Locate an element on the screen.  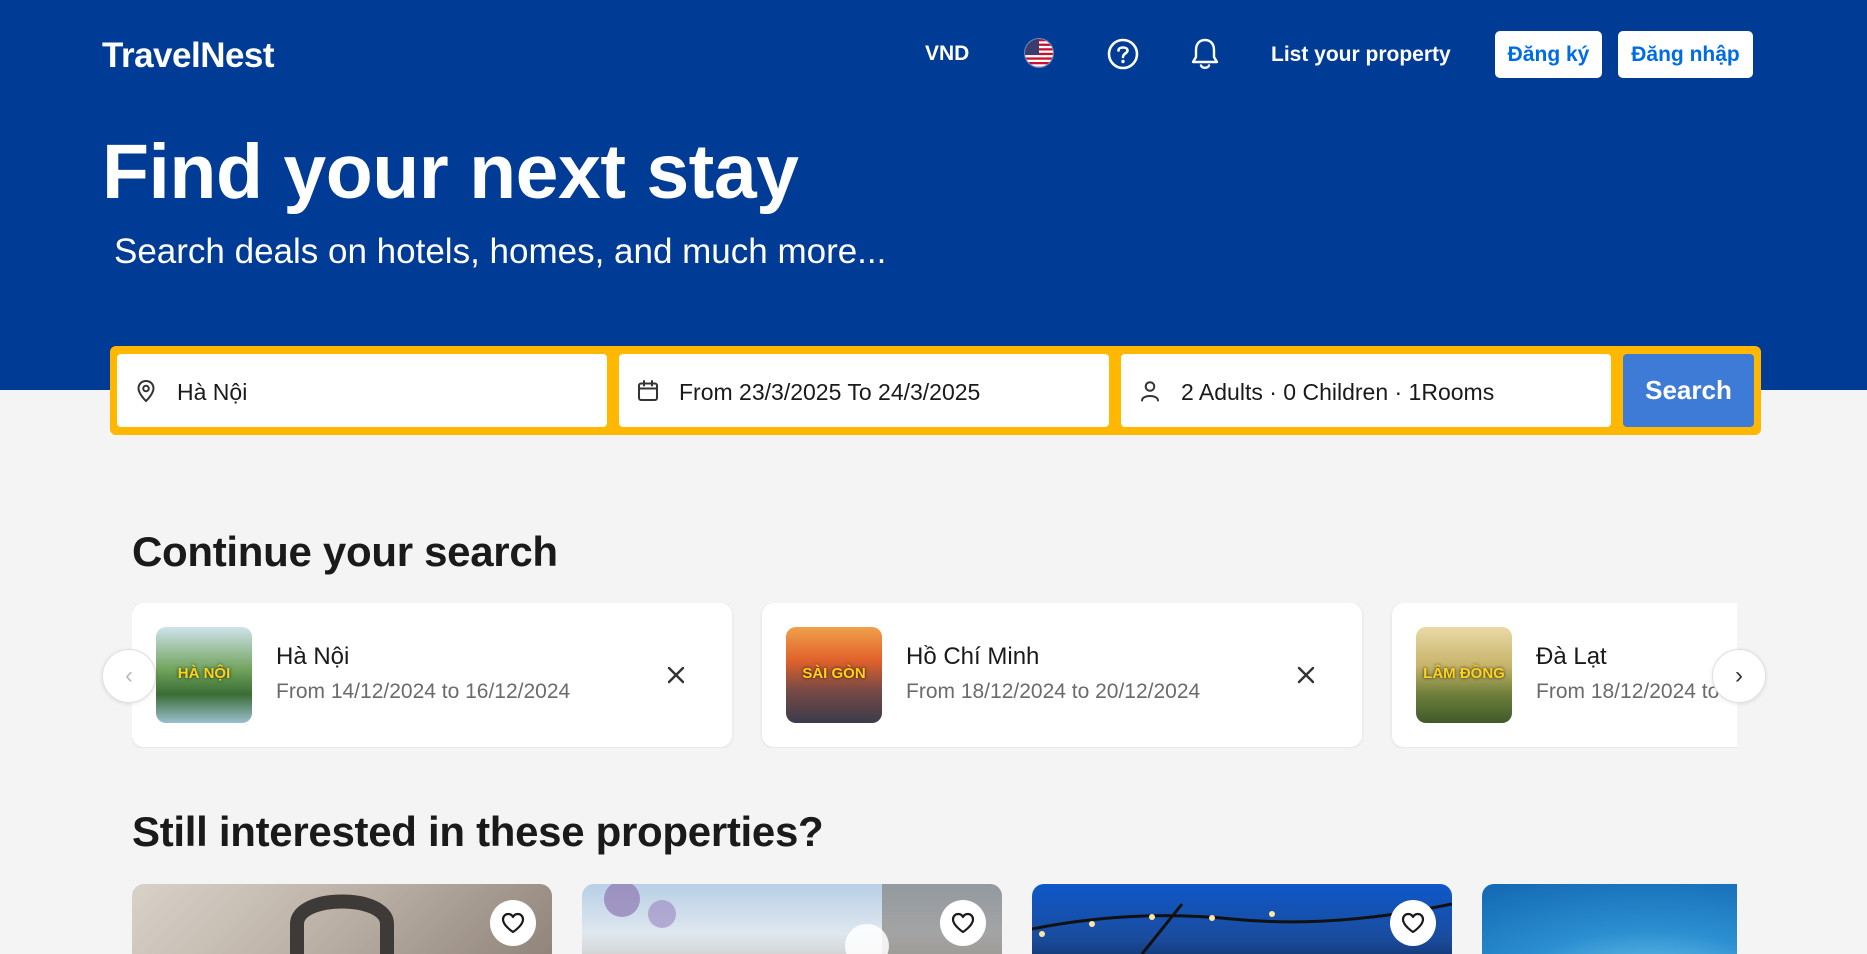
recent-search-thumbnail: LÂM ĐỒNG is located at coordinates (1464, 675).